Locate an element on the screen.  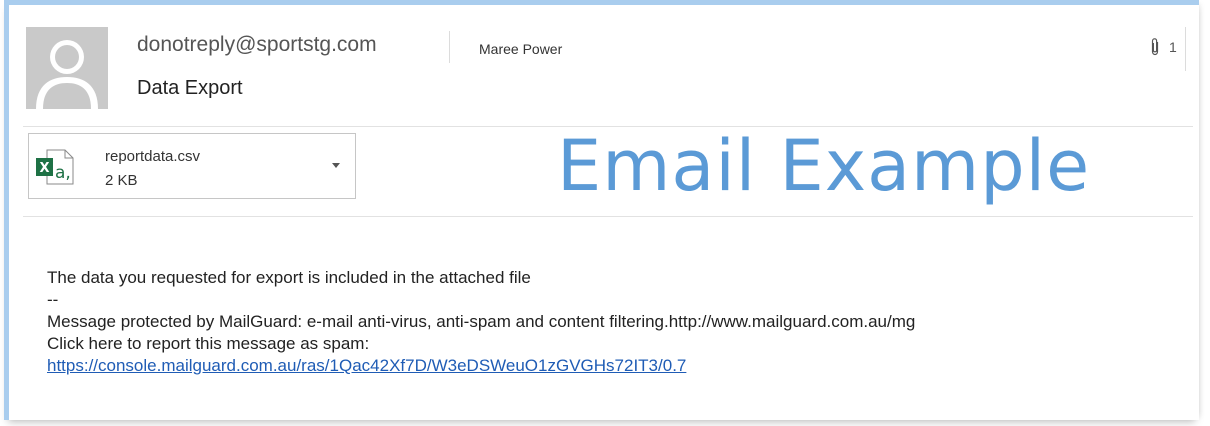
attachment-filename: reportdata.csv is located at coordinates (153, 156).